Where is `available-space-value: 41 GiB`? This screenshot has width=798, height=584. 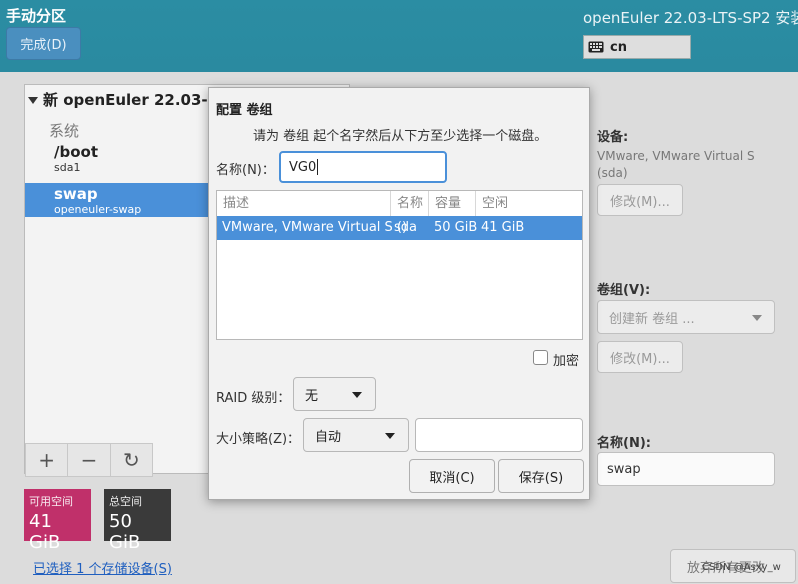
available-space-value: 41 GiB is located at coordinates (45, 532).